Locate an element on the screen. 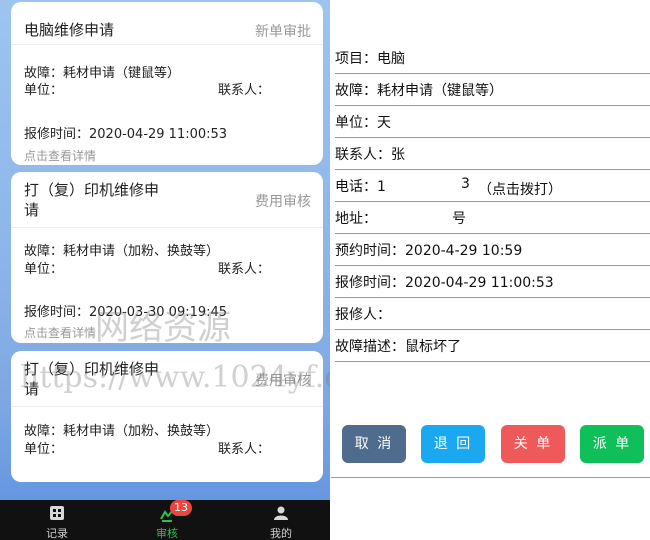 The height and width of the screenshot is (540, 650). close-order-button: 关 单 is located at coordinates (533, 444).